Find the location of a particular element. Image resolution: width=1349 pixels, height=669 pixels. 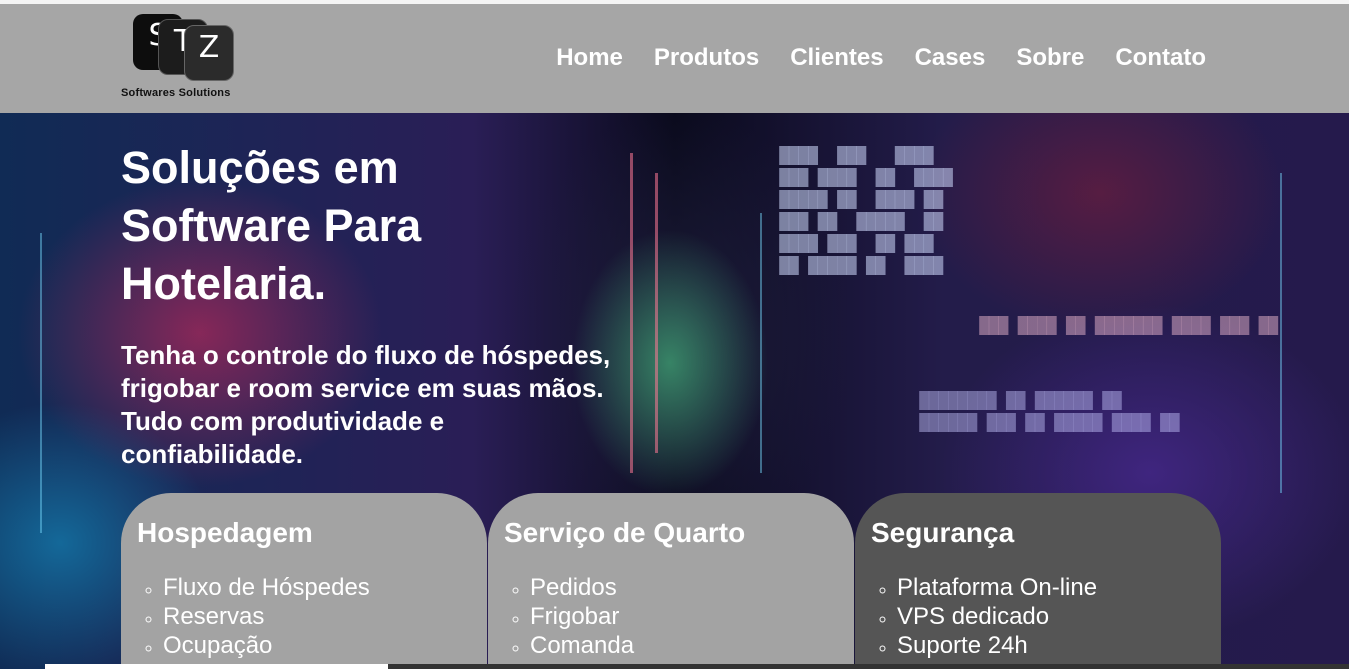

nav-contato: Contato is located at coordinates (1160, 58).